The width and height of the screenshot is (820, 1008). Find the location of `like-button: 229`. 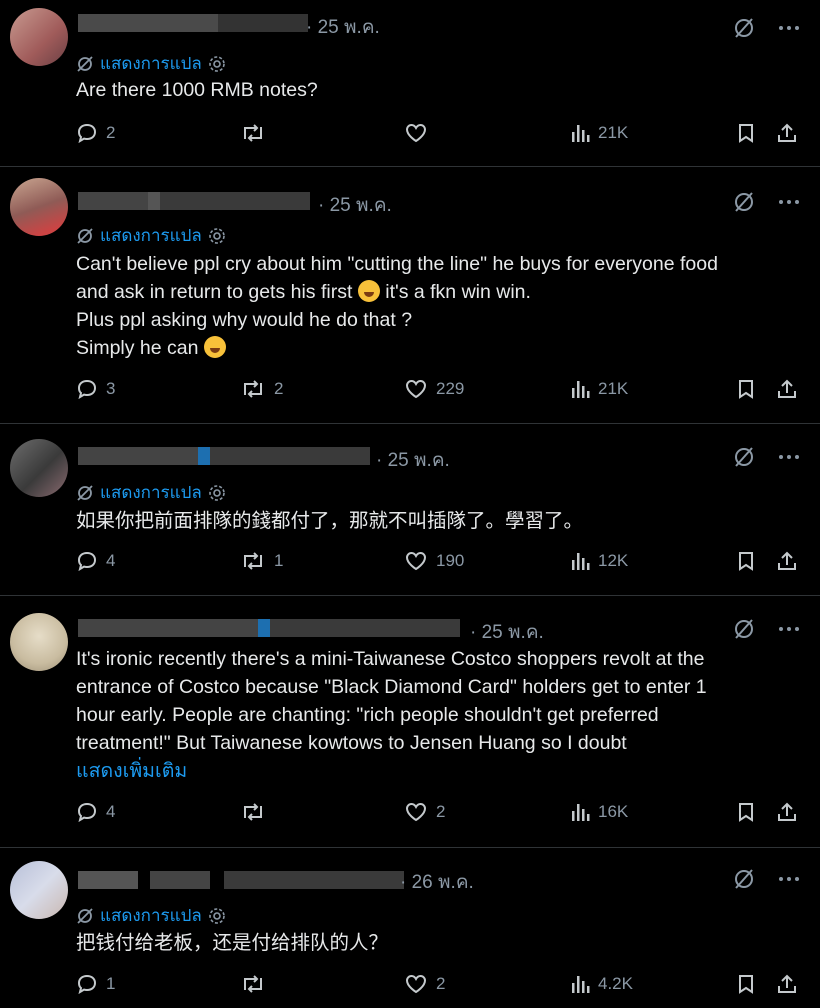

like-button: 229 is located at coordinates (434, 389).